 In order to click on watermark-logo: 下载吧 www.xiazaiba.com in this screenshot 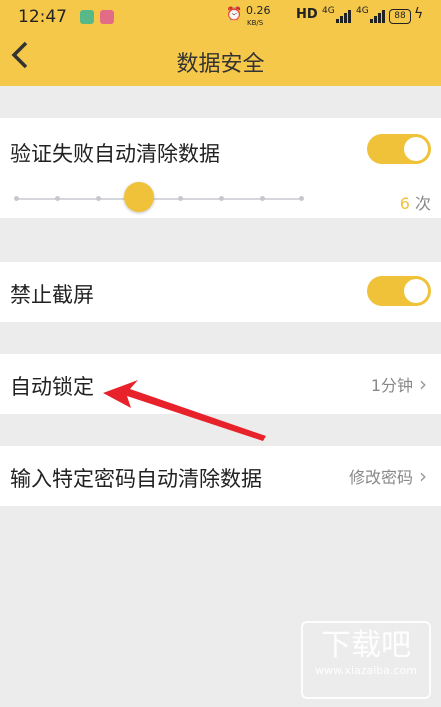, I will do `click(366, 660)`.